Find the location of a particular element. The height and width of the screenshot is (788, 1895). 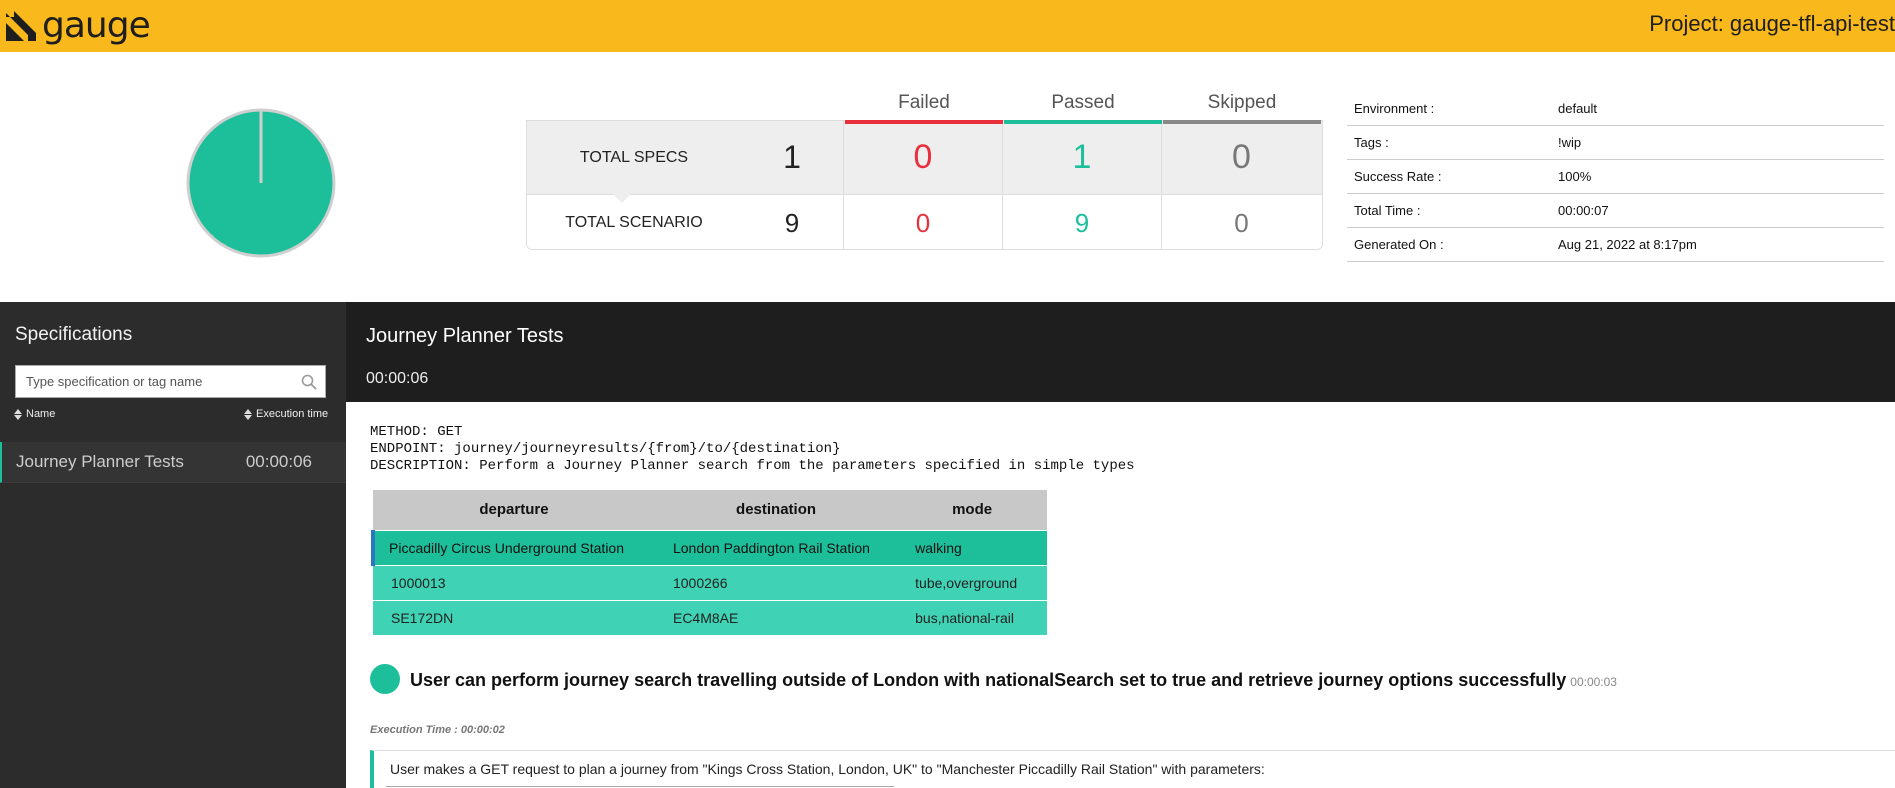

search-icon is located at coordinates (309, 382).